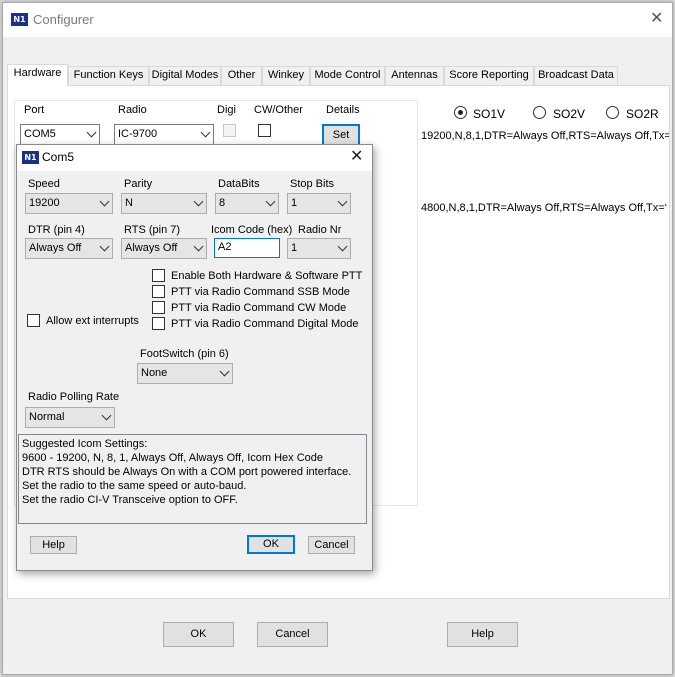 The height and width of the screenshot is (677, 675). What do you see at coordinates (37, 75) in the screenshot?
I see `tab-hardware: Hardware` at bounding box center [37, 75].